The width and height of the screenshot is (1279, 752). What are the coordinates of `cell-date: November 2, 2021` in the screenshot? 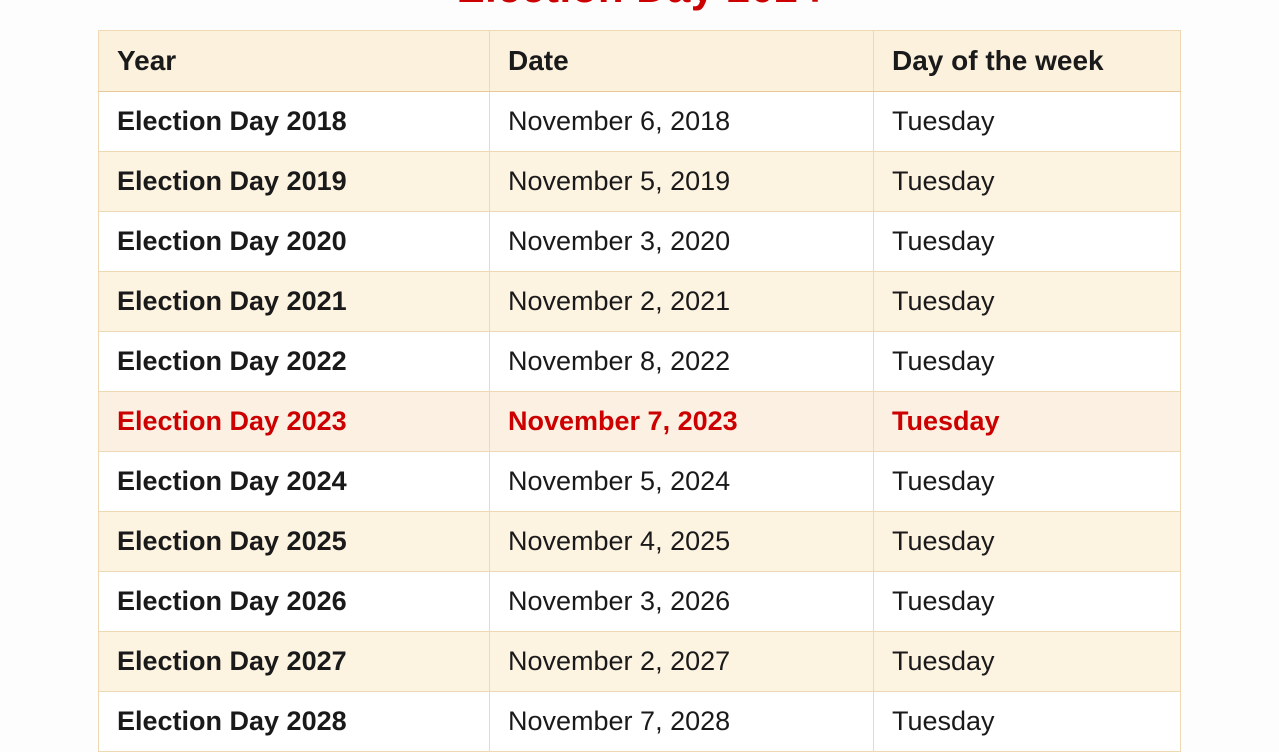 It's located at (681, 301).